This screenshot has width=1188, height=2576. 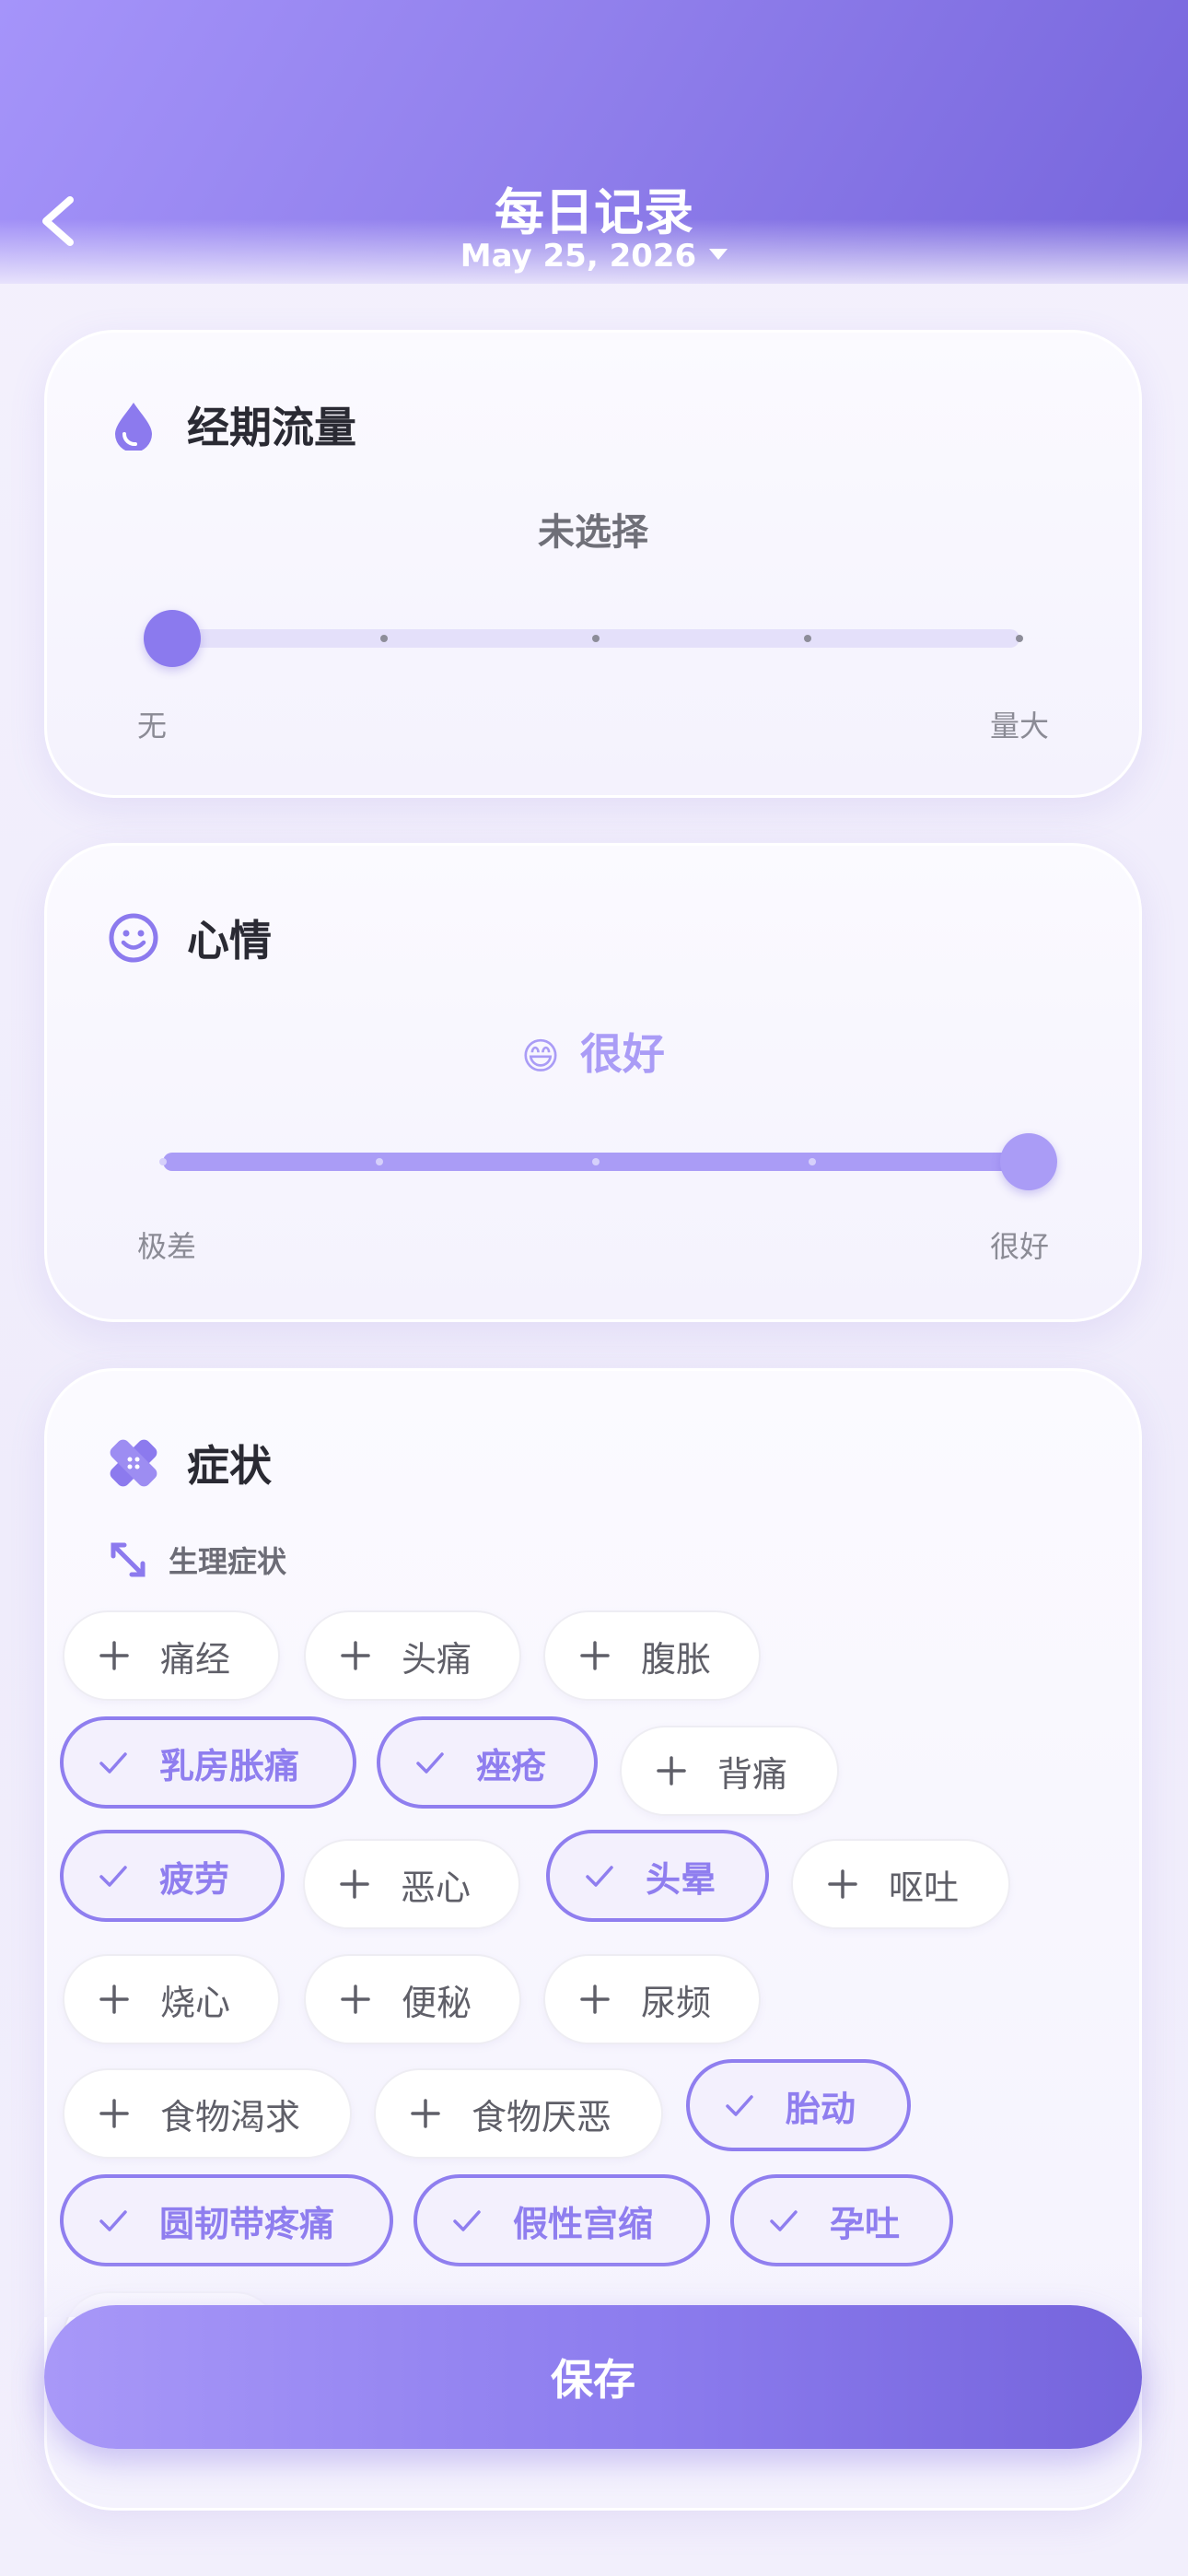 What do you see at coordinates (511, 1765) in the screenshot?
I see `symptom-chip-label: 痤疮` at bounding box center [511, 1765].